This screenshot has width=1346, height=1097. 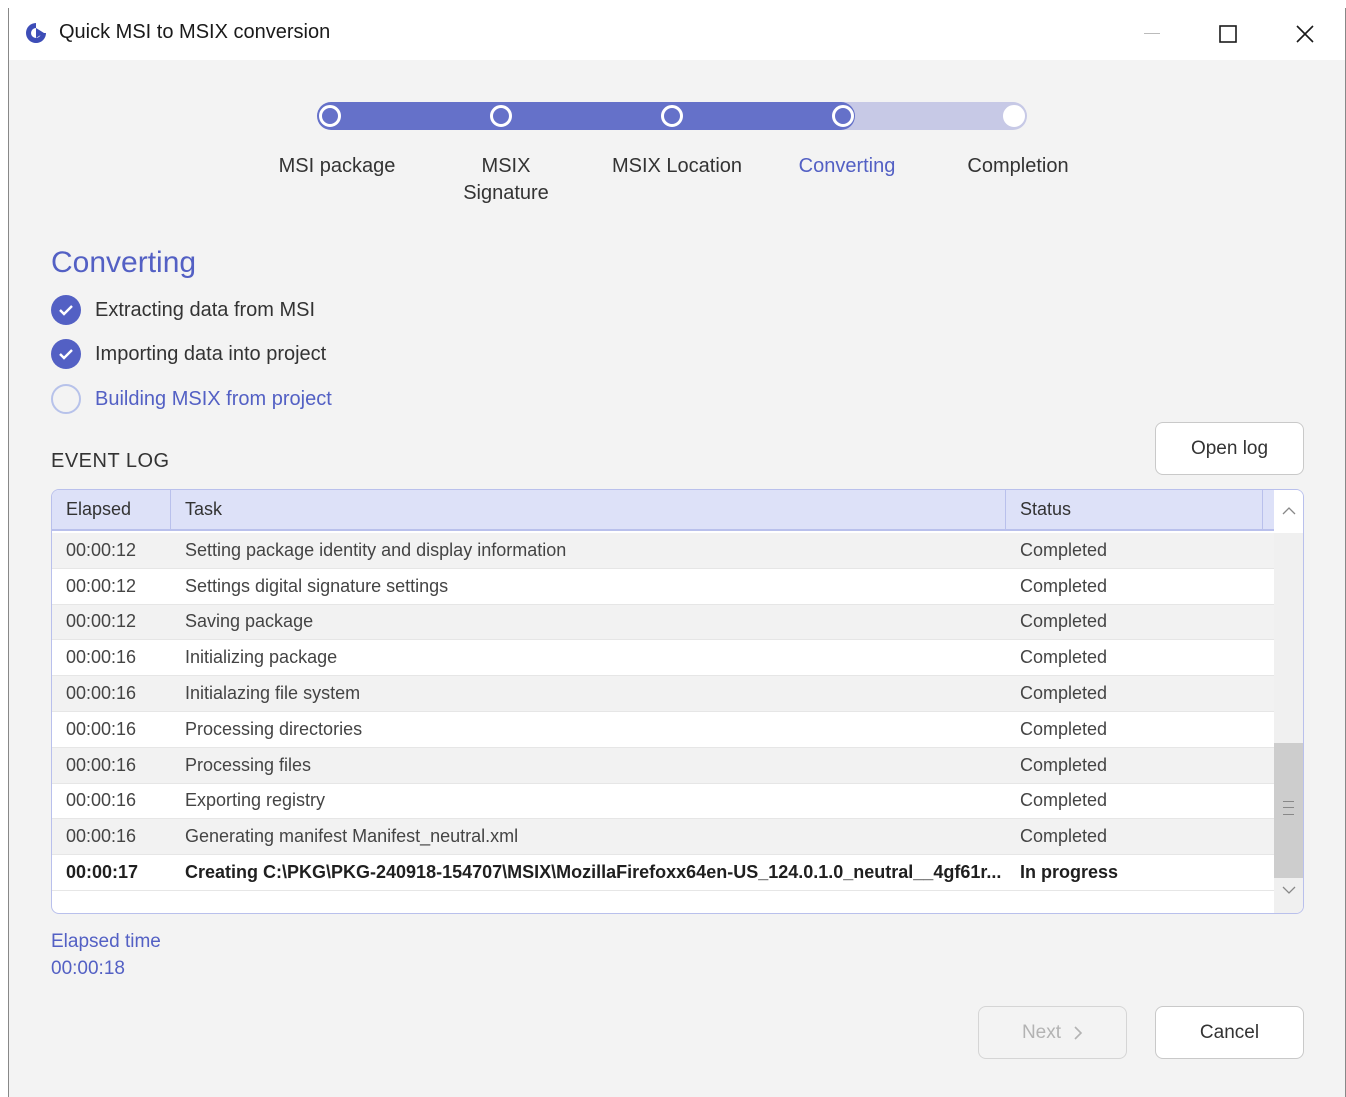 I want to click on step-node-msix-signature, so click(x=501, y=116).